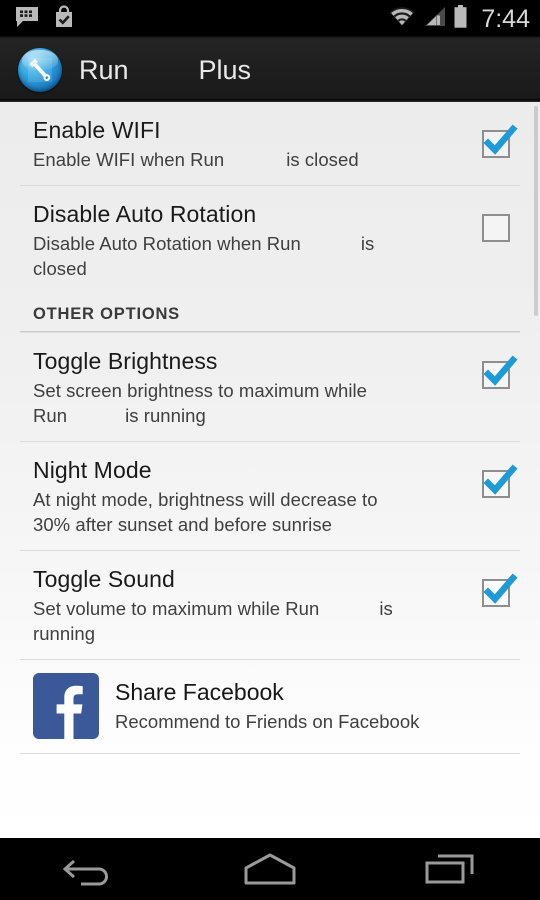  I want to click on facebook-subtitle: Recommend to Friends on Facebook, so click(267, 721).